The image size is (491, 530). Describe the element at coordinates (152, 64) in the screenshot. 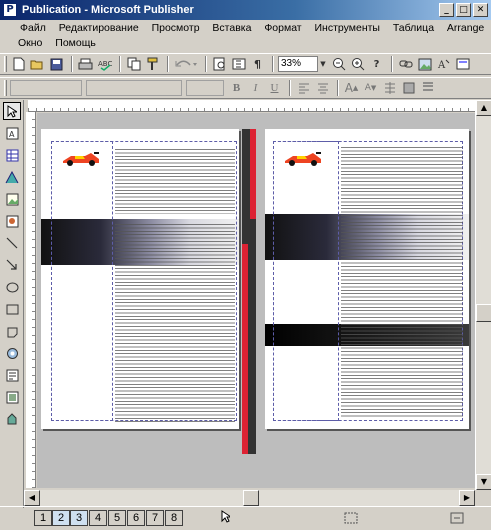

I see `format-painter-icon` at that location.